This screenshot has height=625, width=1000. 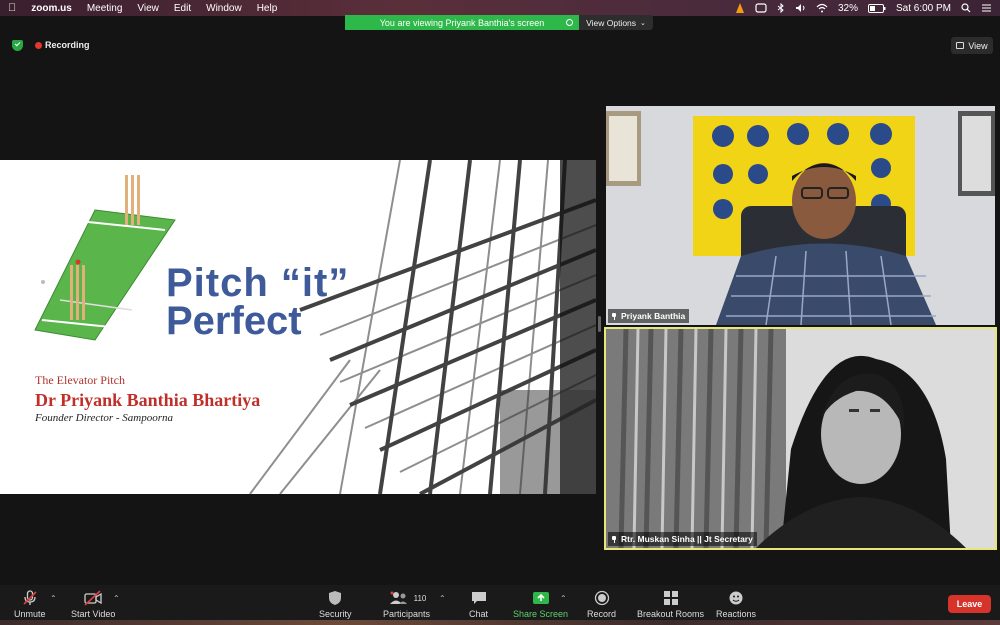 I want to click on share-screen-arrow-icon, so click(x=541, y=598).